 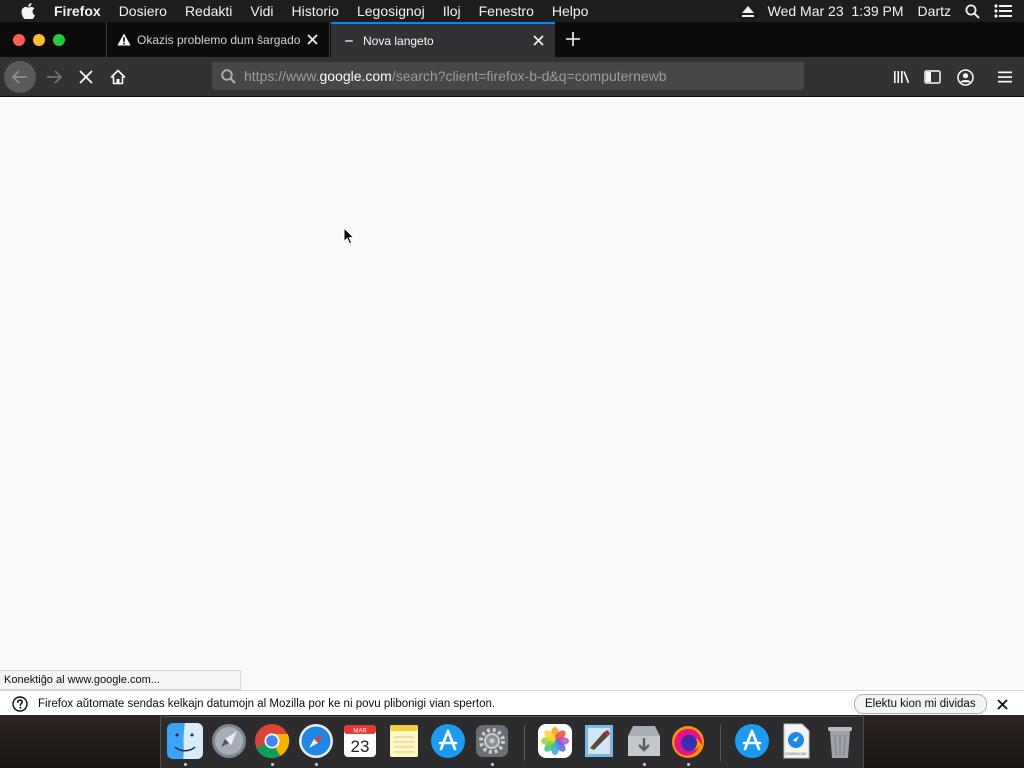 I want to click on forward-button, so click(x=54, y=77).